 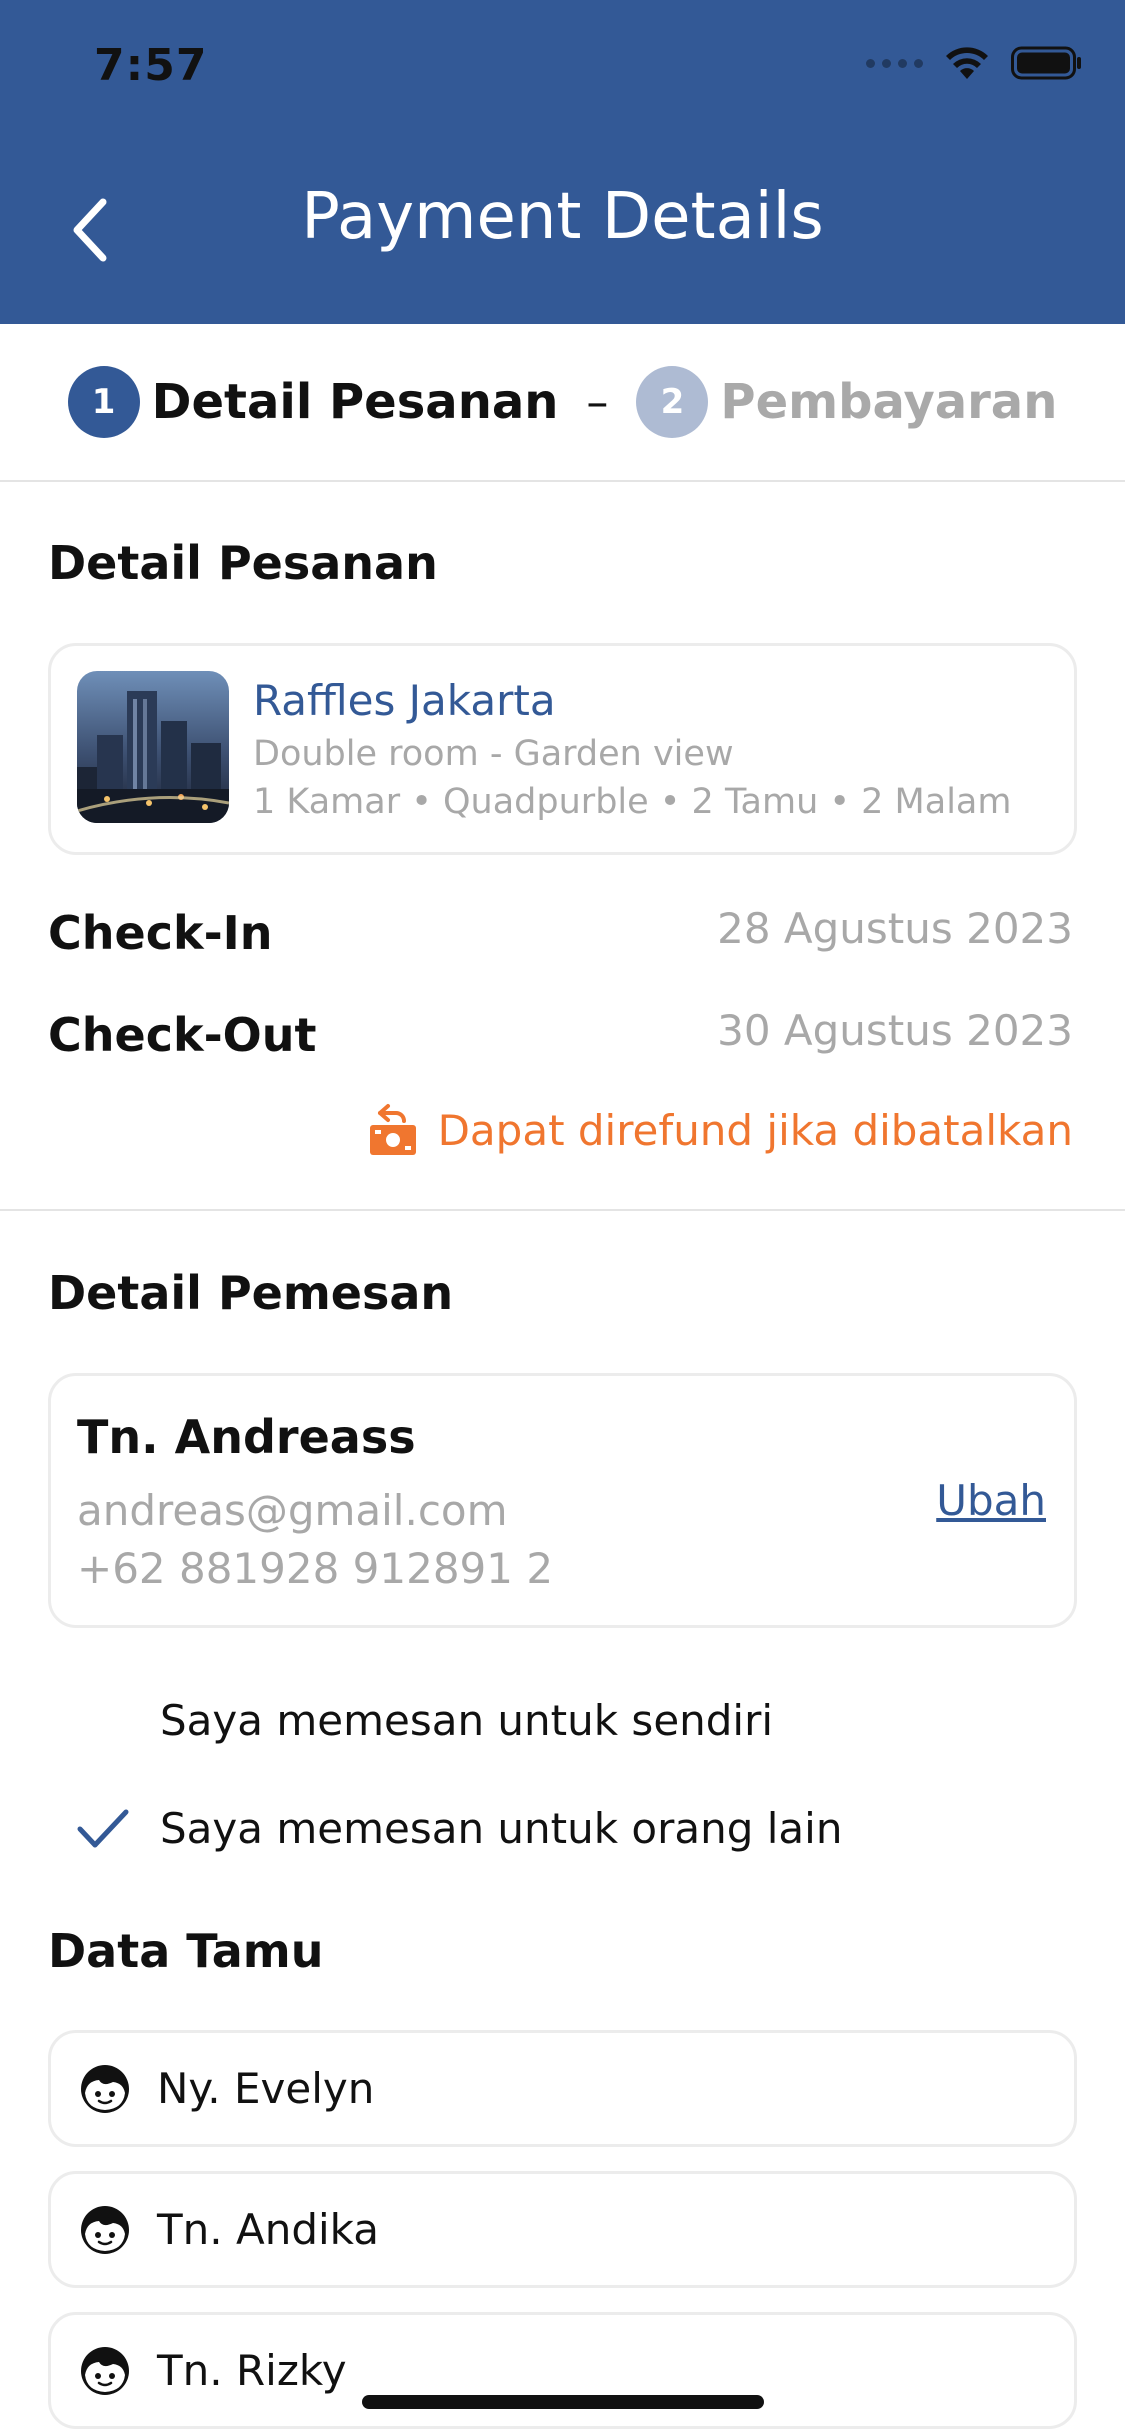 I want to click on orderer-phone: +62 881928 912891 2, so click(x=315, y=1568).